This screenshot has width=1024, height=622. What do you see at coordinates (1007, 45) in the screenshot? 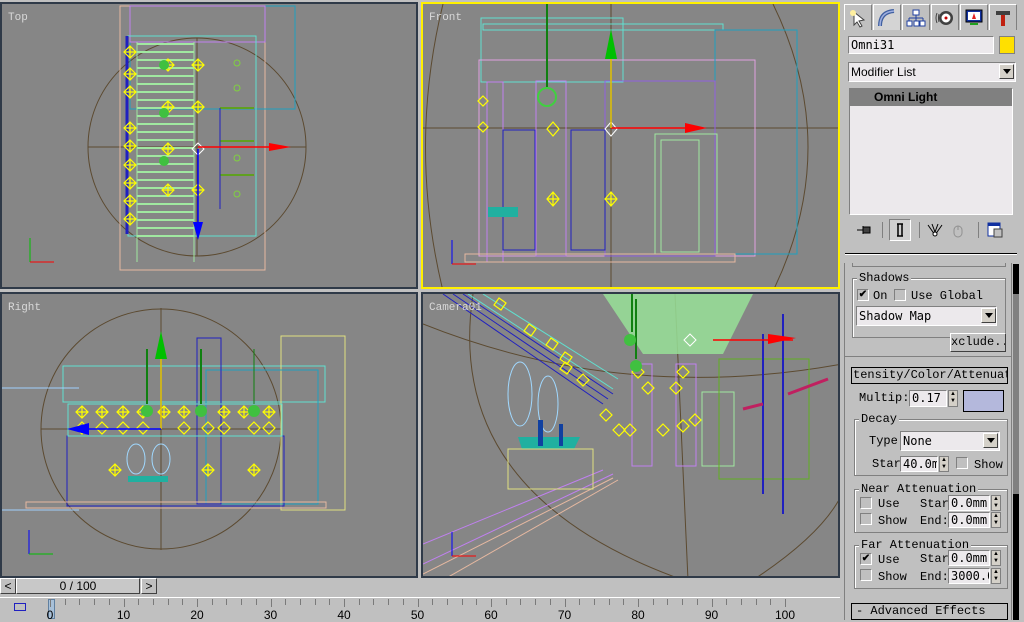
I see `object-color-swatch` at bounding box center [1007, 45].